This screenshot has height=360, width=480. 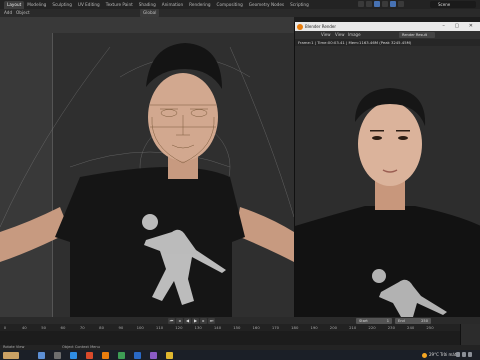 I want to click on shading-solid-icon, so click(x=377, y=4).